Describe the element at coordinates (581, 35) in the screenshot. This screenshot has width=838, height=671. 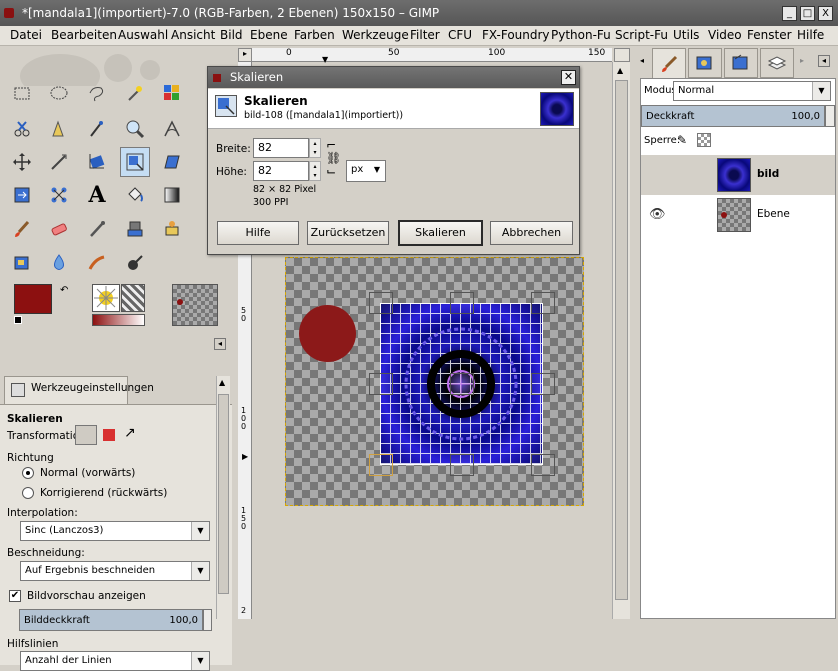
I see `menu-python-fu: Python-Fu` at that location.